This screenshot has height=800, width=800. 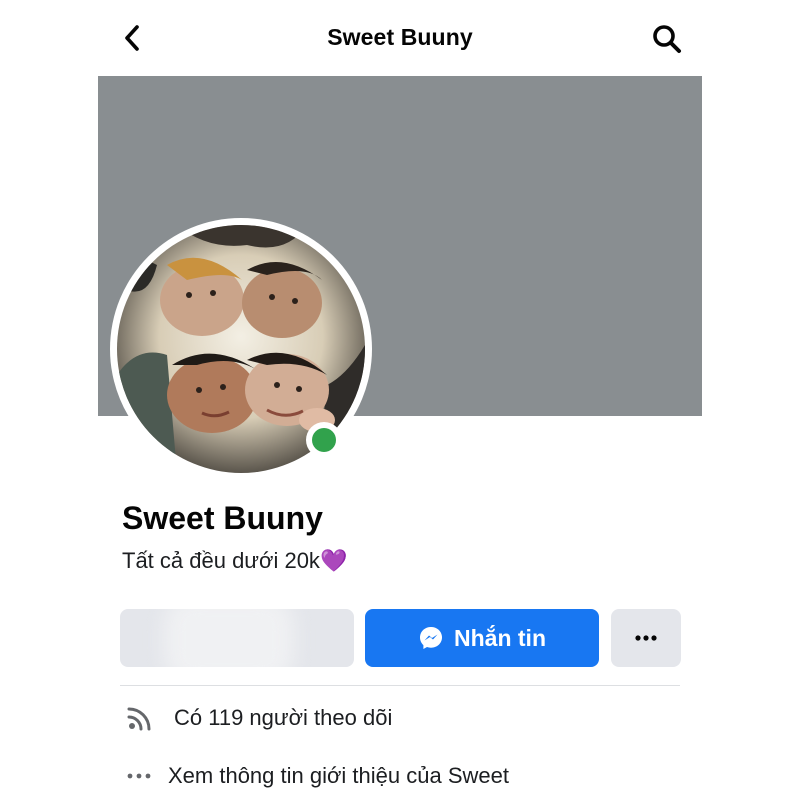 What do you see at coordinates (283, 717) in the screenshot?
I see `followers-text: Có 119 người theo dõi` at bounding box center [283, 717].